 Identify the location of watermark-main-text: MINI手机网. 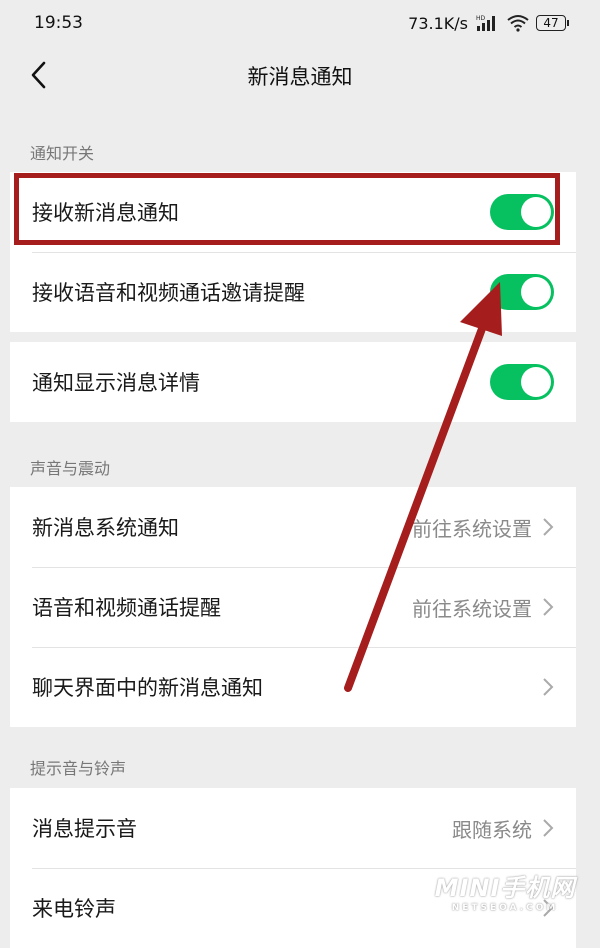
(505, 888).